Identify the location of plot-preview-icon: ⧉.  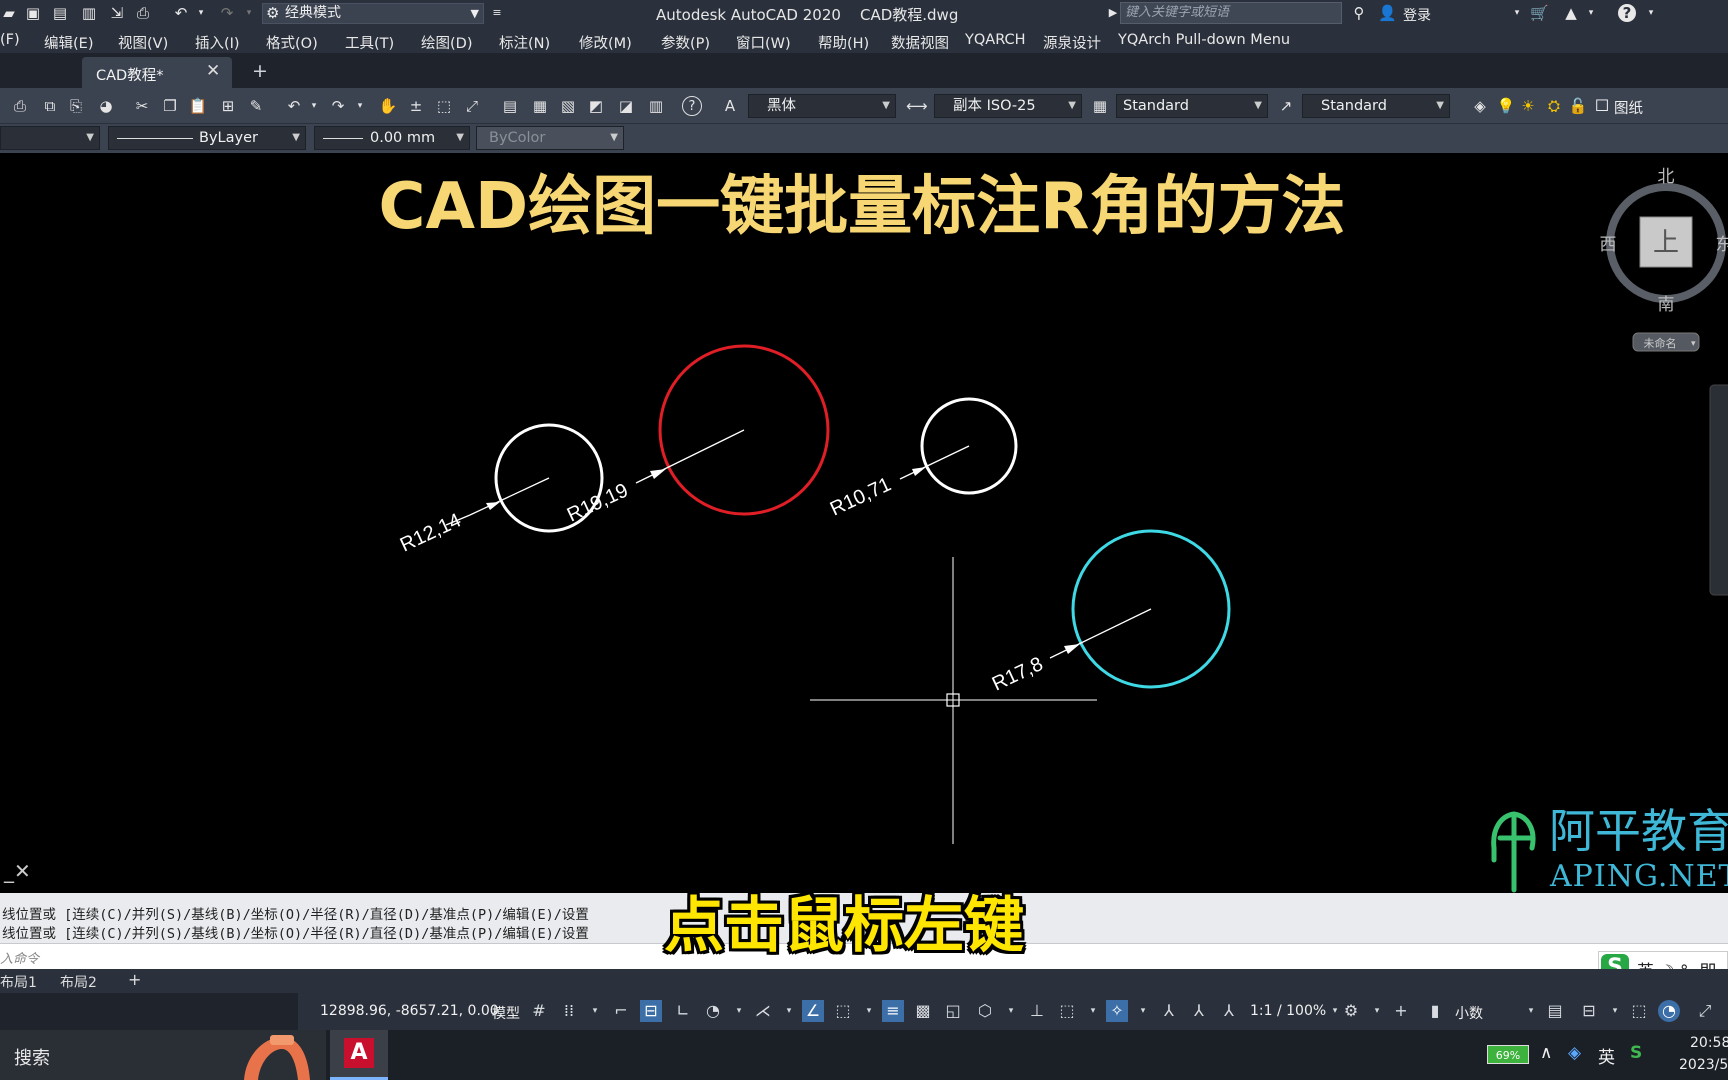
(50, 106).